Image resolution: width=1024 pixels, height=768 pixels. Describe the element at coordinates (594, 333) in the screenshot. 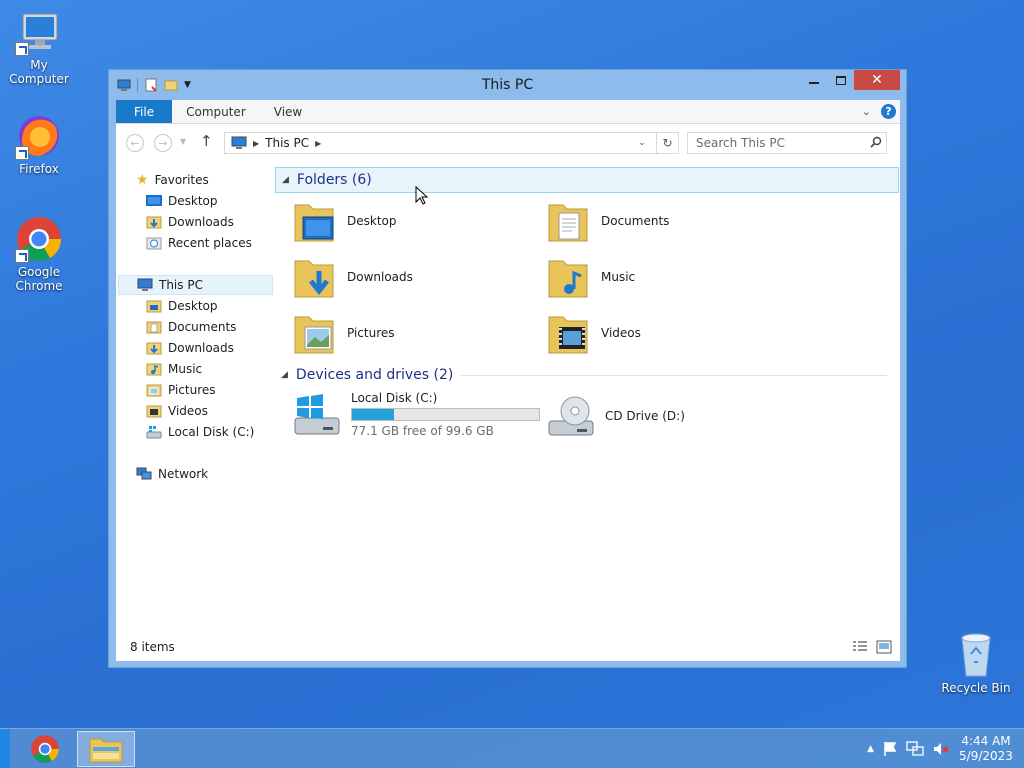

I see `folder-tile-videos: Videos` at that location.